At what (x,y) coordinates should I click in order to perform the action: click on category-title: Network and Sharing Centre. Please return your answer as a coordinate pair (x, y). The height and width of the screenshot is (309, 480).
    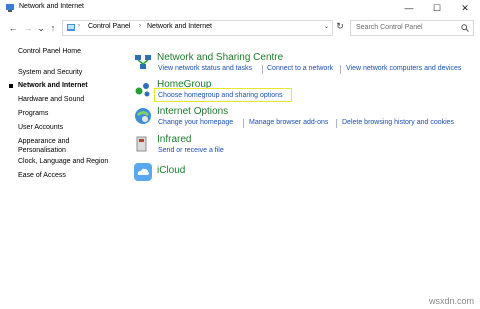
    Looking at the image, I should click on (220, 57).